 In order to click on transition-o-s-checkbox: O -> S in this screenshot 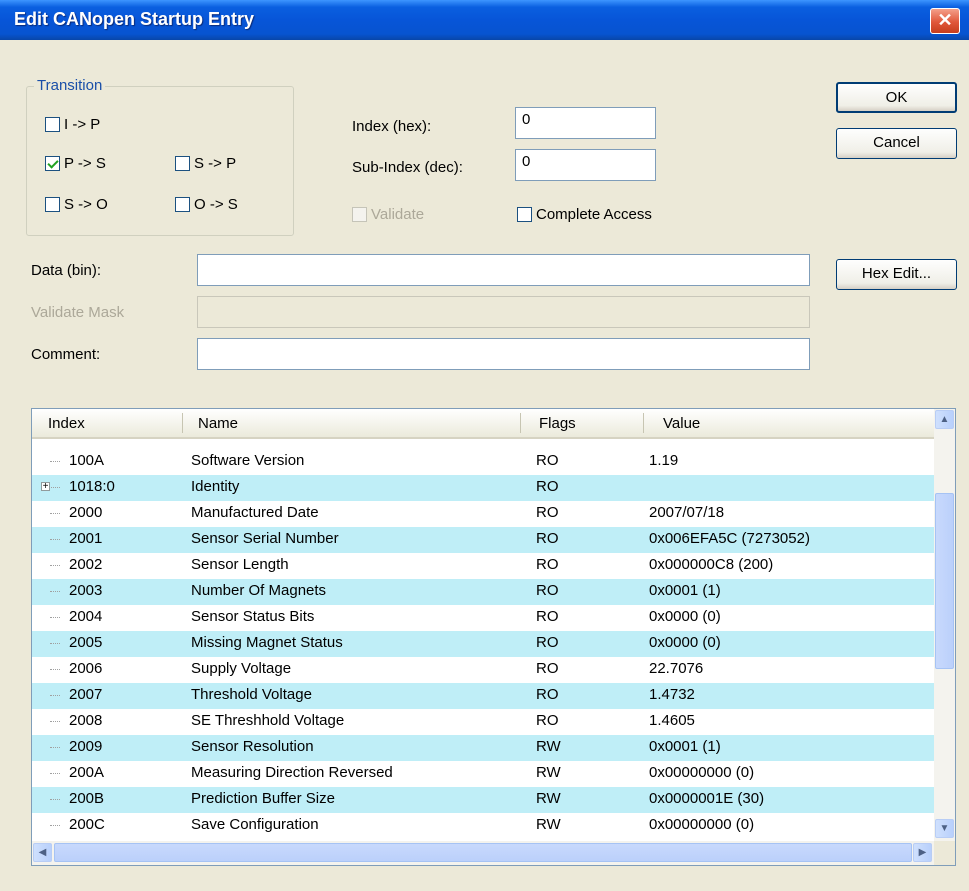, I will do `click(206, 204)`.